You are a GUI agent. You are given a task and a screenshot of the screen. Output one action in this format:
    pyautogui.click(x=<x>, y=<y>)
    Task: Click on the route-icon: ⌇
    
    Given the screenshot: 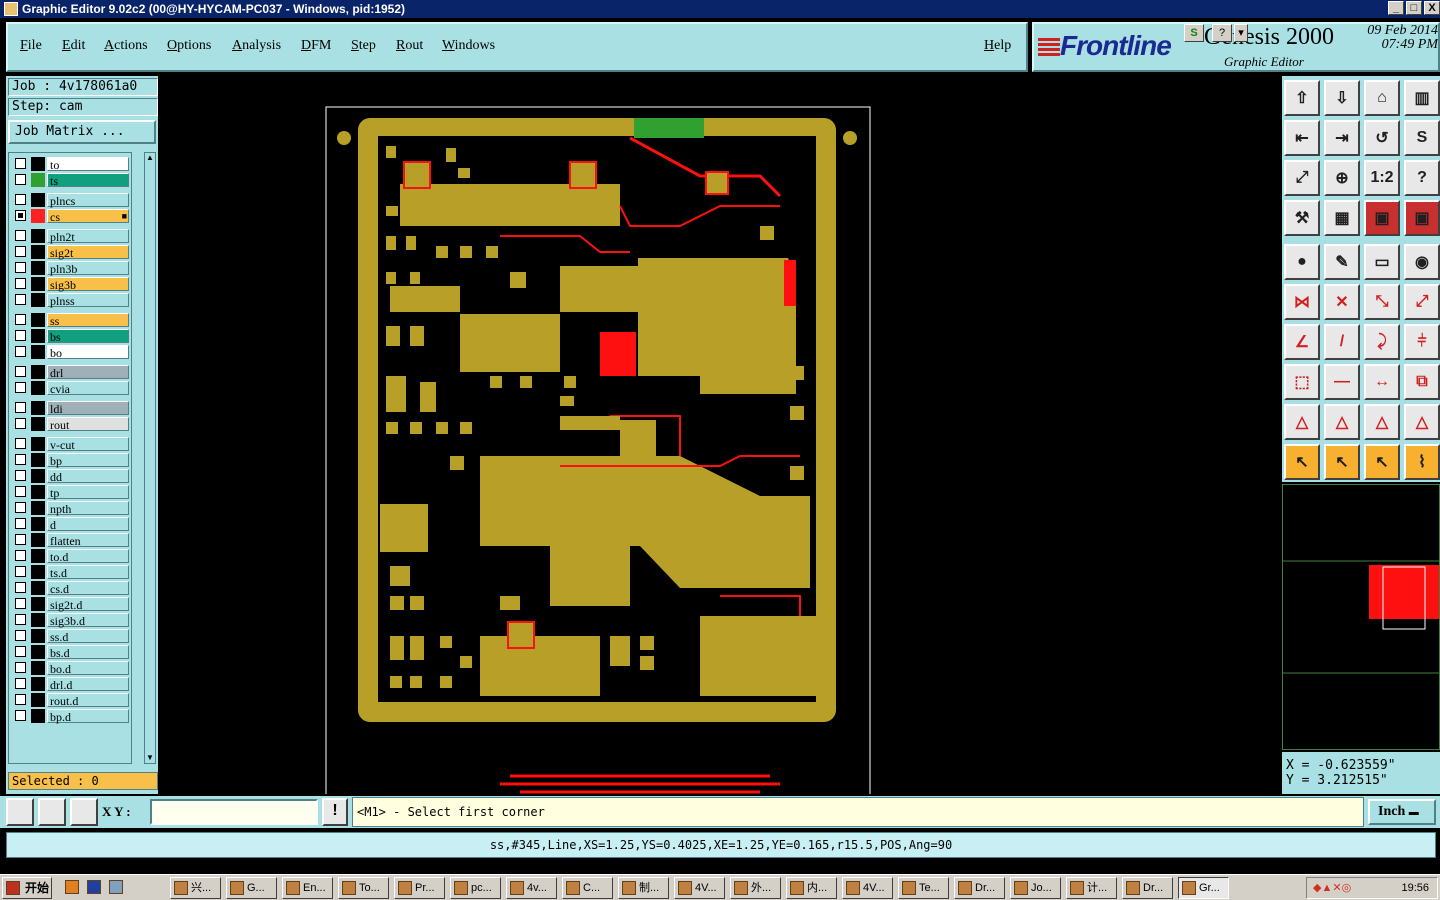 What is the action you would take?
    pyautogui.click(x=1422, y=462)
    